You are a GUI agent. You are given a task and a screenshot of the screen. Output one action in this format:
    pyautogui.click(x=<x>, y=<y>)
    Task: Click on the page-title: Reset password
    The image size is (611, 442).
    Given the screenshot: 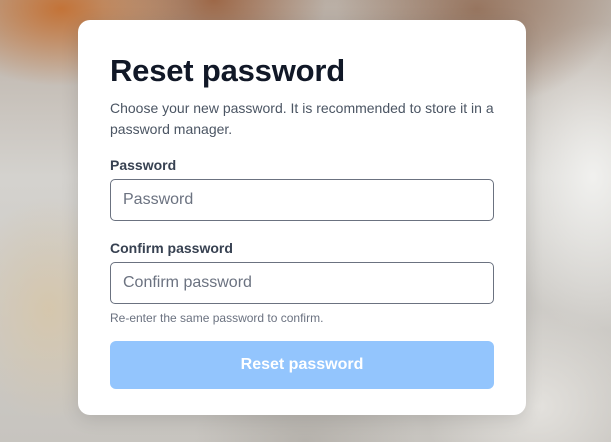 What is the action you would take?
    pyautogui.click(x=227, y=70)
    